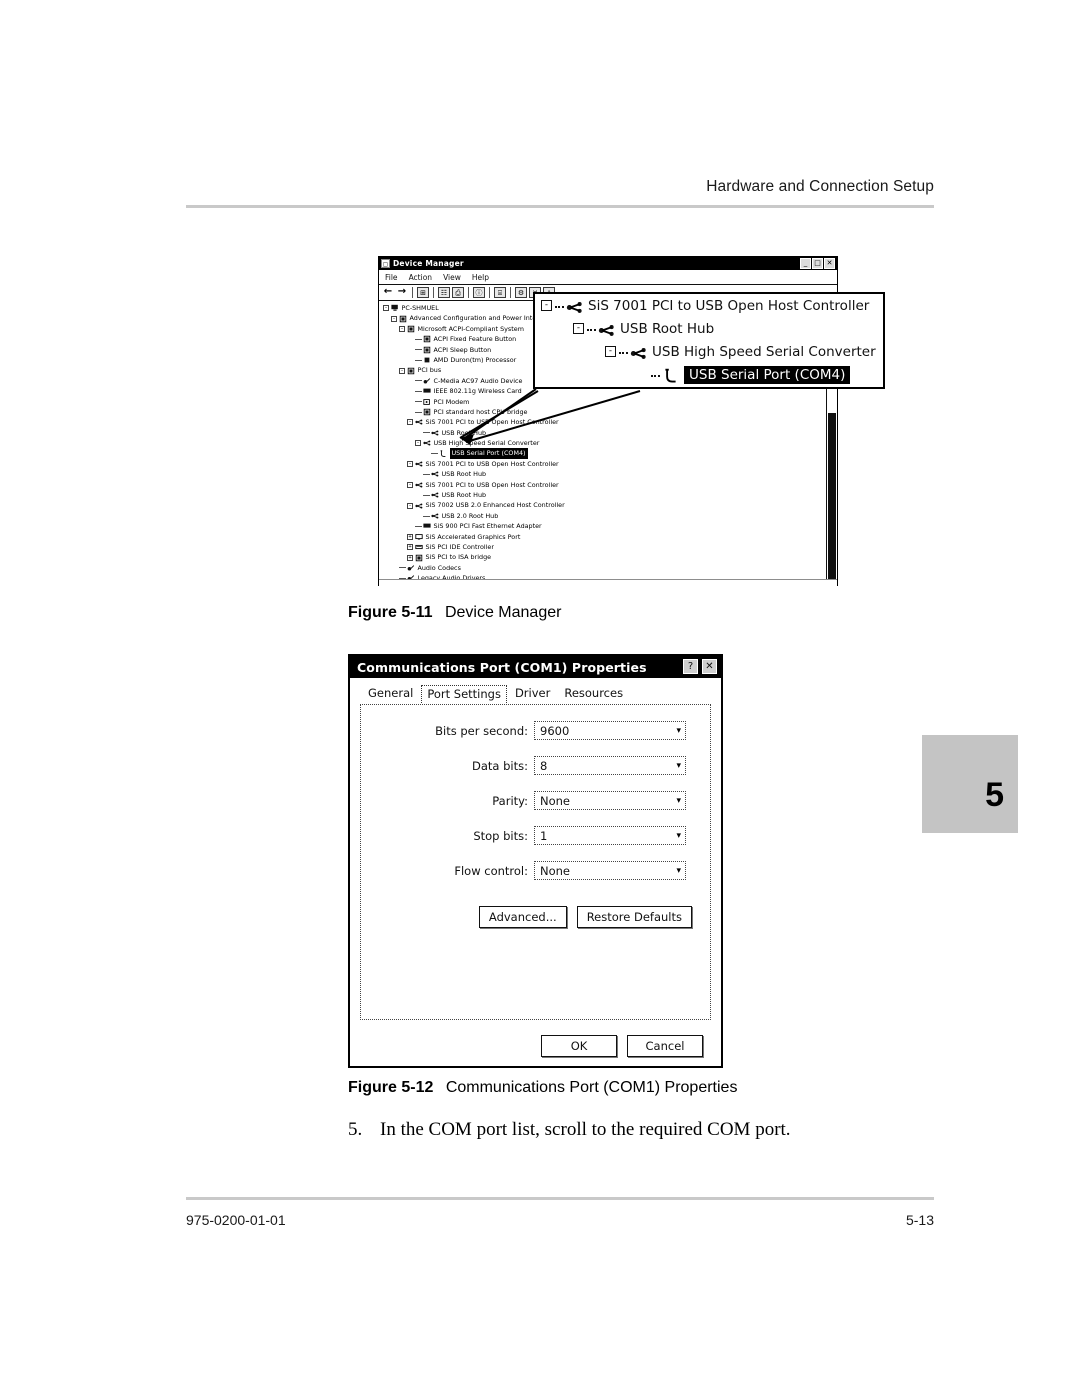 This screenshot has height=1397, width=1080. I want to click on scrollbar-thumb, so click(832, 495).